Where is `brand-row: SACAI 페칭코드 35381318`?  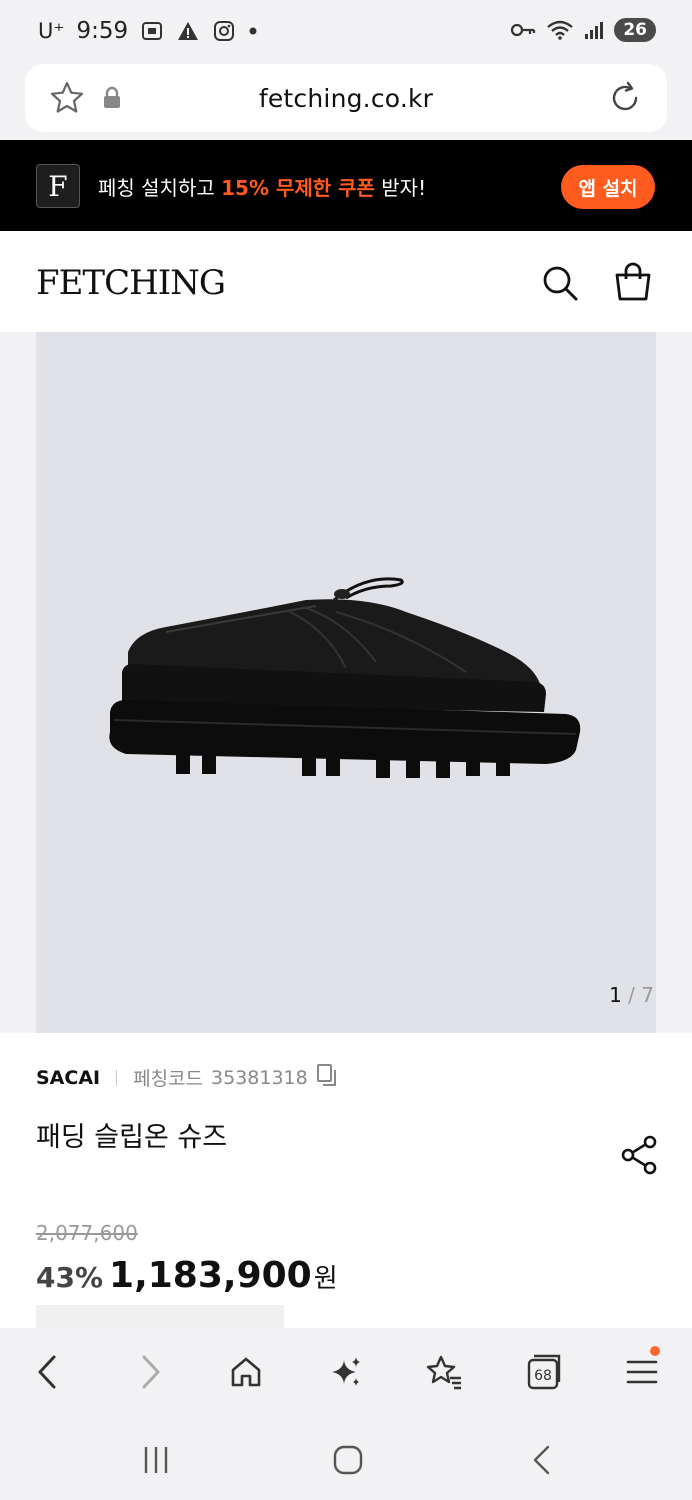
brand-row: SACAI 페칭코드 35381318 is located at coordinates (187, 1077).